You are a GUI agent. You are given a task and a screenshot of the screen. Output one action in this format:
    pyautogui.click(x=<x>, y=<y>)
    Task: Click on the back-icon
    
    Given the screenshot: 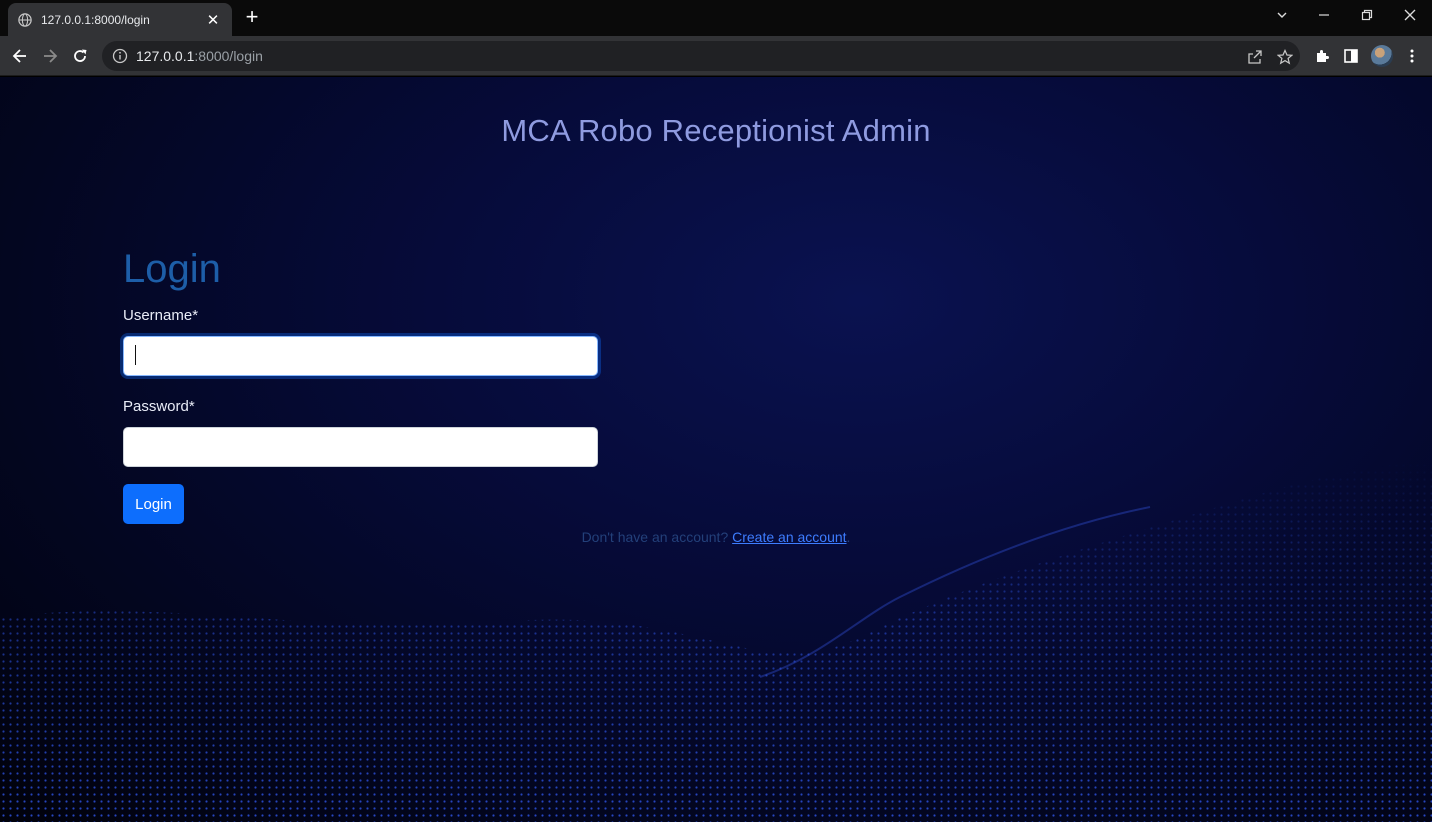 What is the action you would take?
    pyautogui.click(x=20, y=56)
    